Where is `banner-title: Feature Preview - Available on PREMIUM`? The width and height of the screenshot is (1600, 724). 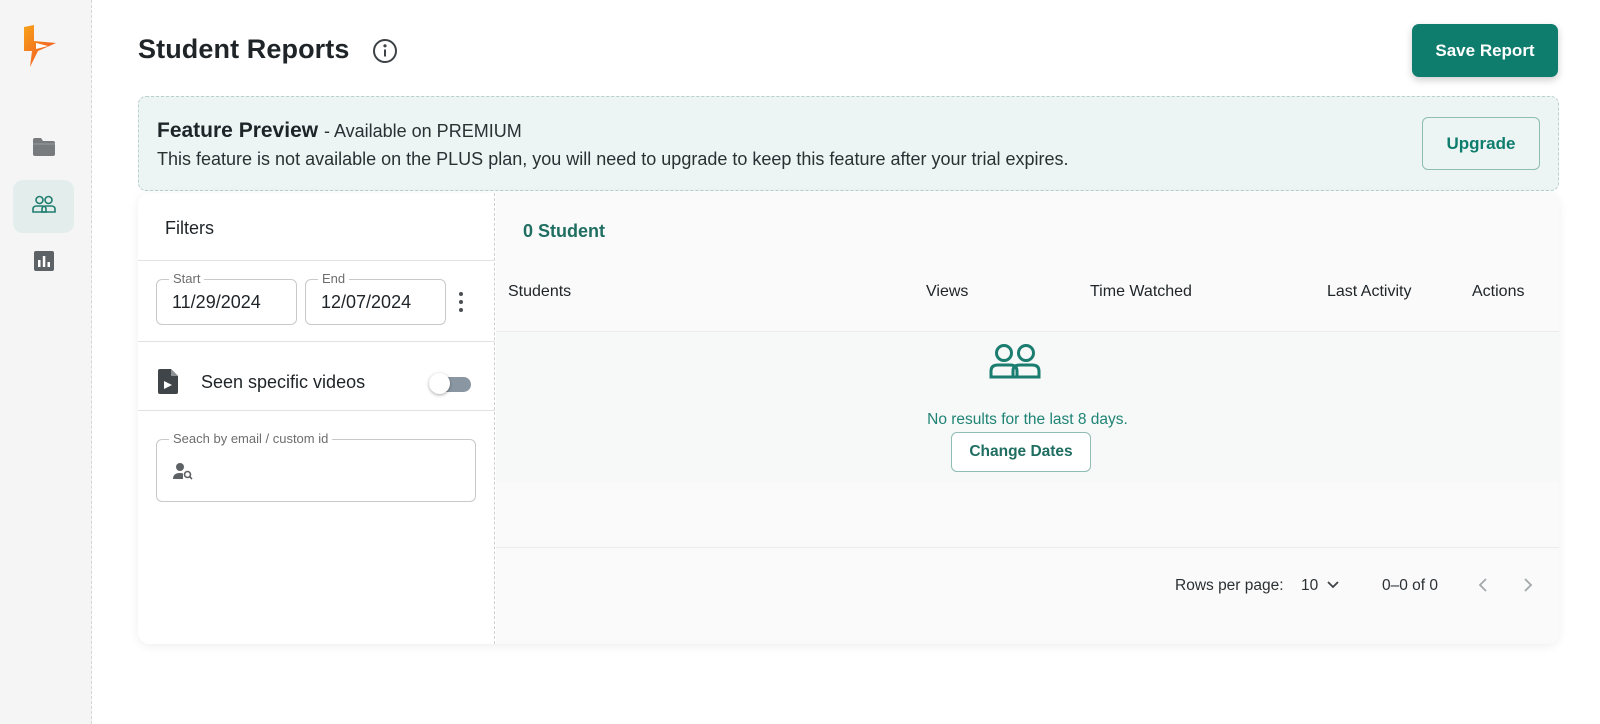
banner-title: Feature Preview - Available on PREMIUM is located at coordinates (339, 131).